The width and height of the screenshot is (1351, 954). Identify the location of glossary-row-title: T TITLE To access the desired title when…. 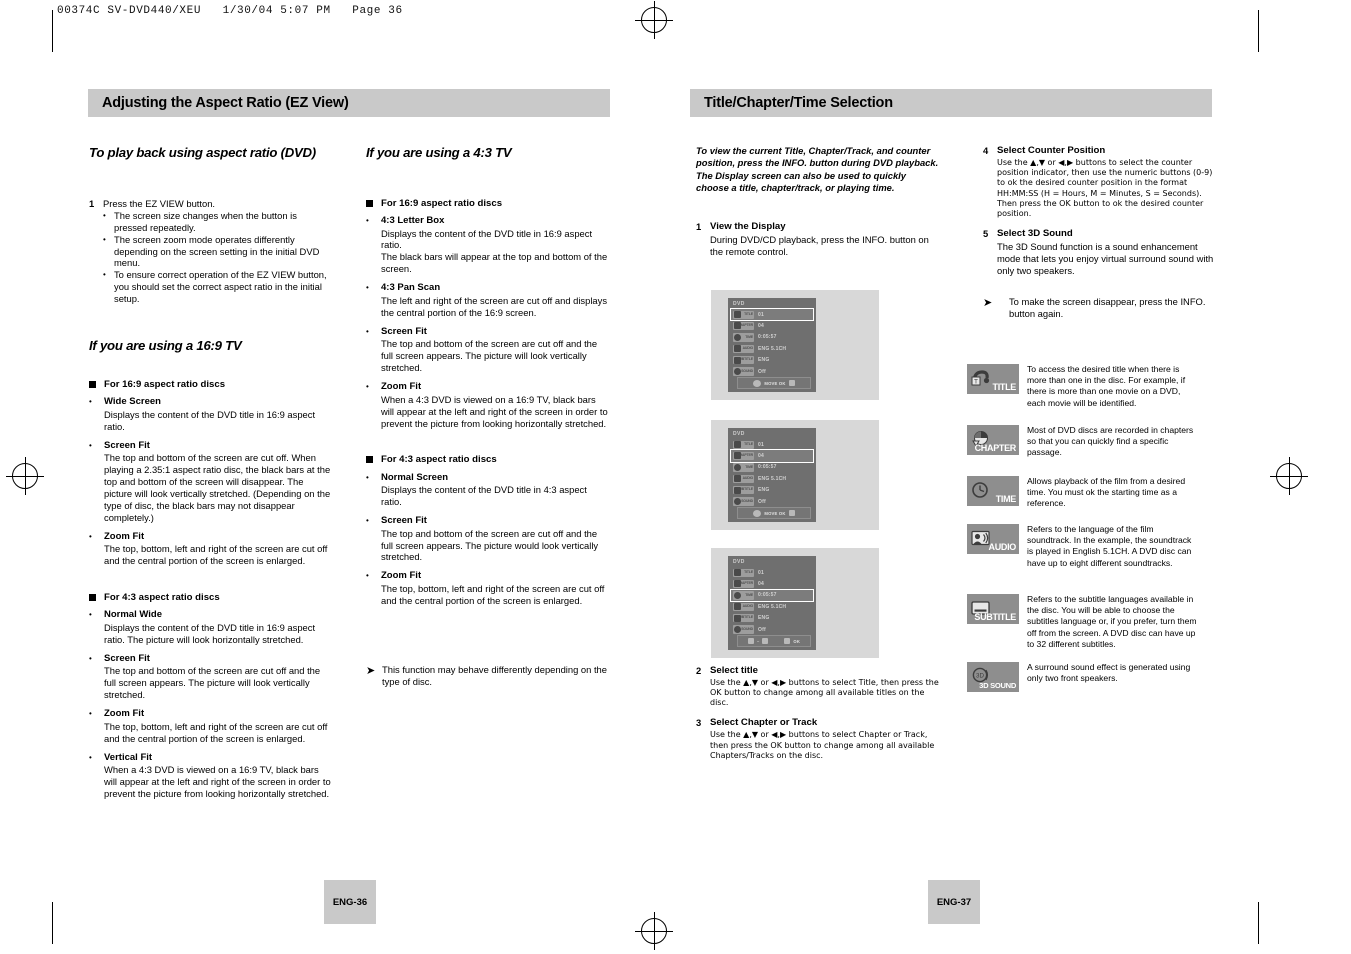
(1083, 386).